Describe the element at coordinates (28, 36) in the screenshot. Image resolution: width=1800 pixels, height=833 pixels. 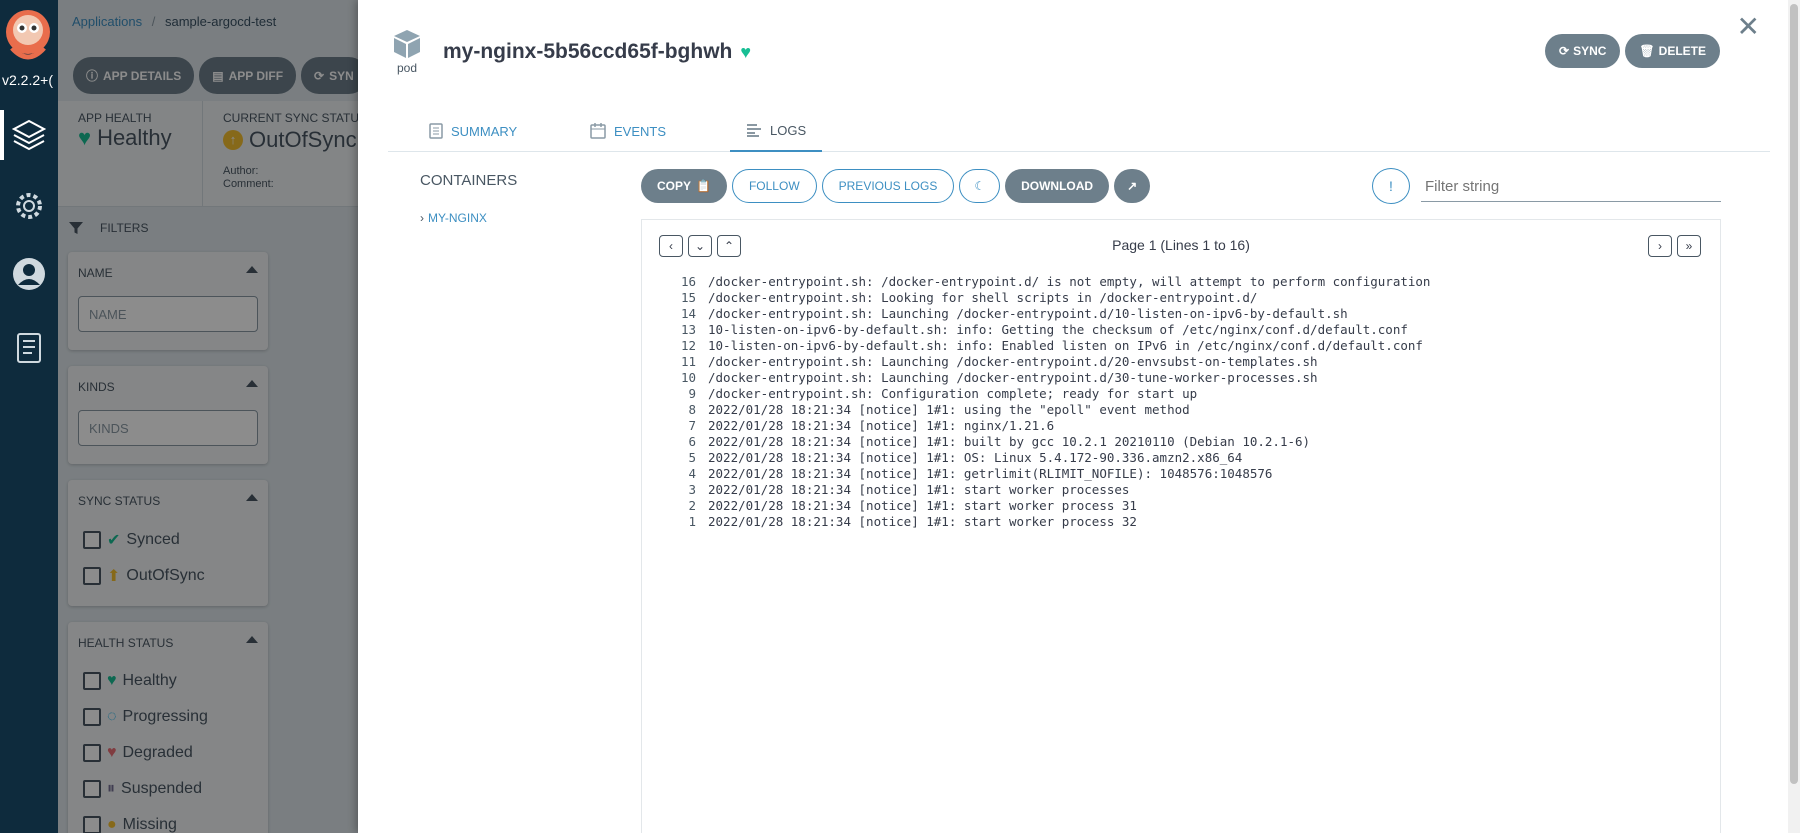
I see `argo-logo-icon` at that location.